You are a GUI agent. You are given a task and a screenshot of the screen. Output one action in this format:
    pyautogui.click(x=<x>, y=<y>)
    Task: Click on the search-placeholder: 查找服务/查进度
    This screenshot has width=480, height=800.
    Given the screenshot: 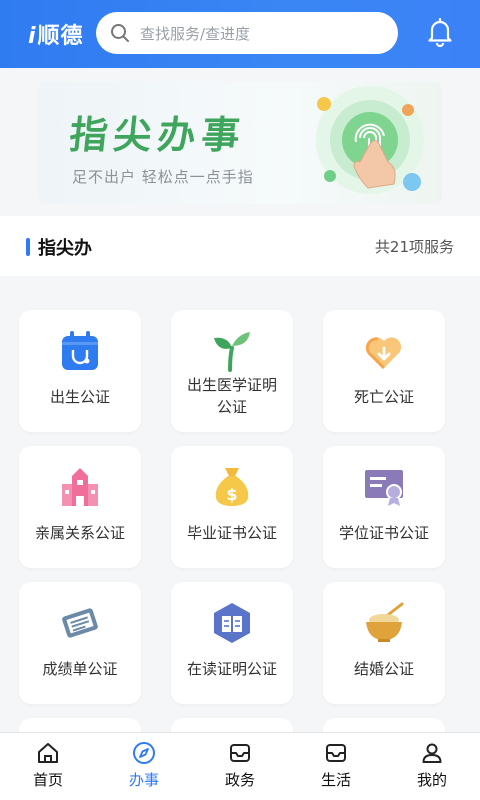 What is the action you would take?
    pyautogui.click(x=195, y=33)
    